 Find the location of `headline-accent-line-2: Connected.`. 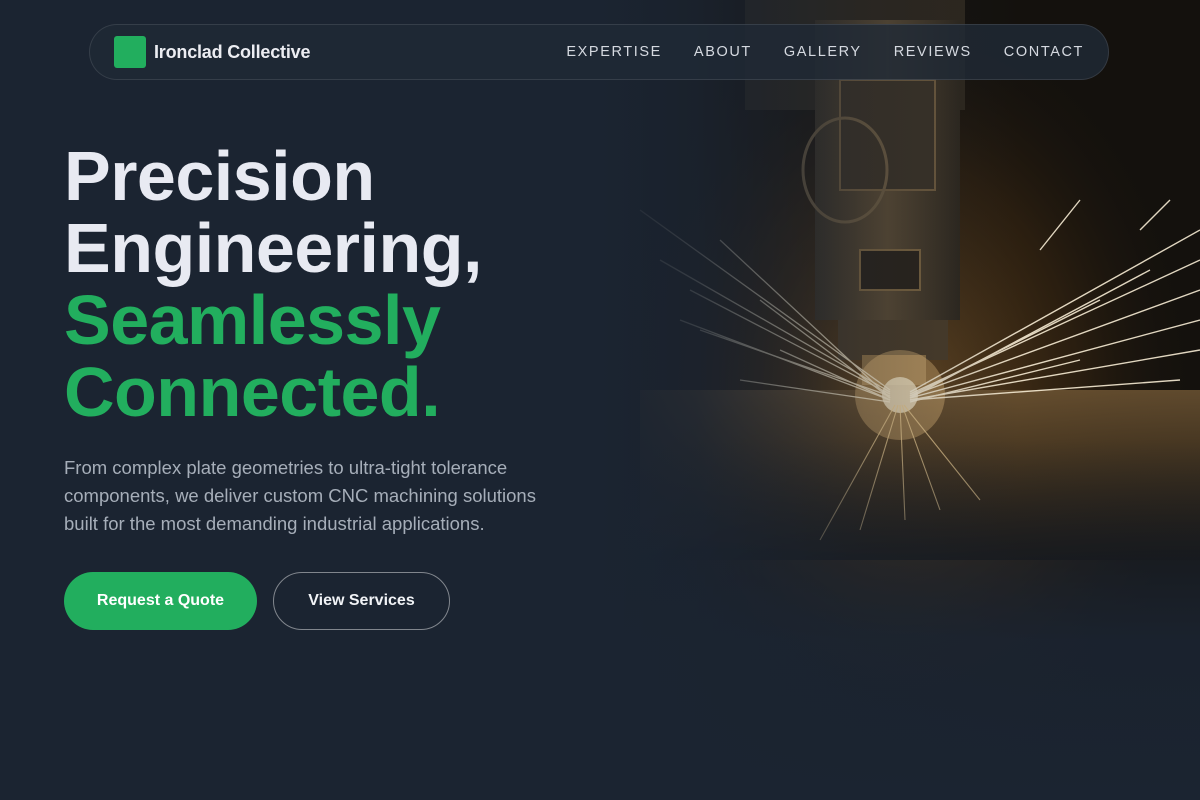

headline-accent-line-2: Connected. is located at coordinates (252, 392).